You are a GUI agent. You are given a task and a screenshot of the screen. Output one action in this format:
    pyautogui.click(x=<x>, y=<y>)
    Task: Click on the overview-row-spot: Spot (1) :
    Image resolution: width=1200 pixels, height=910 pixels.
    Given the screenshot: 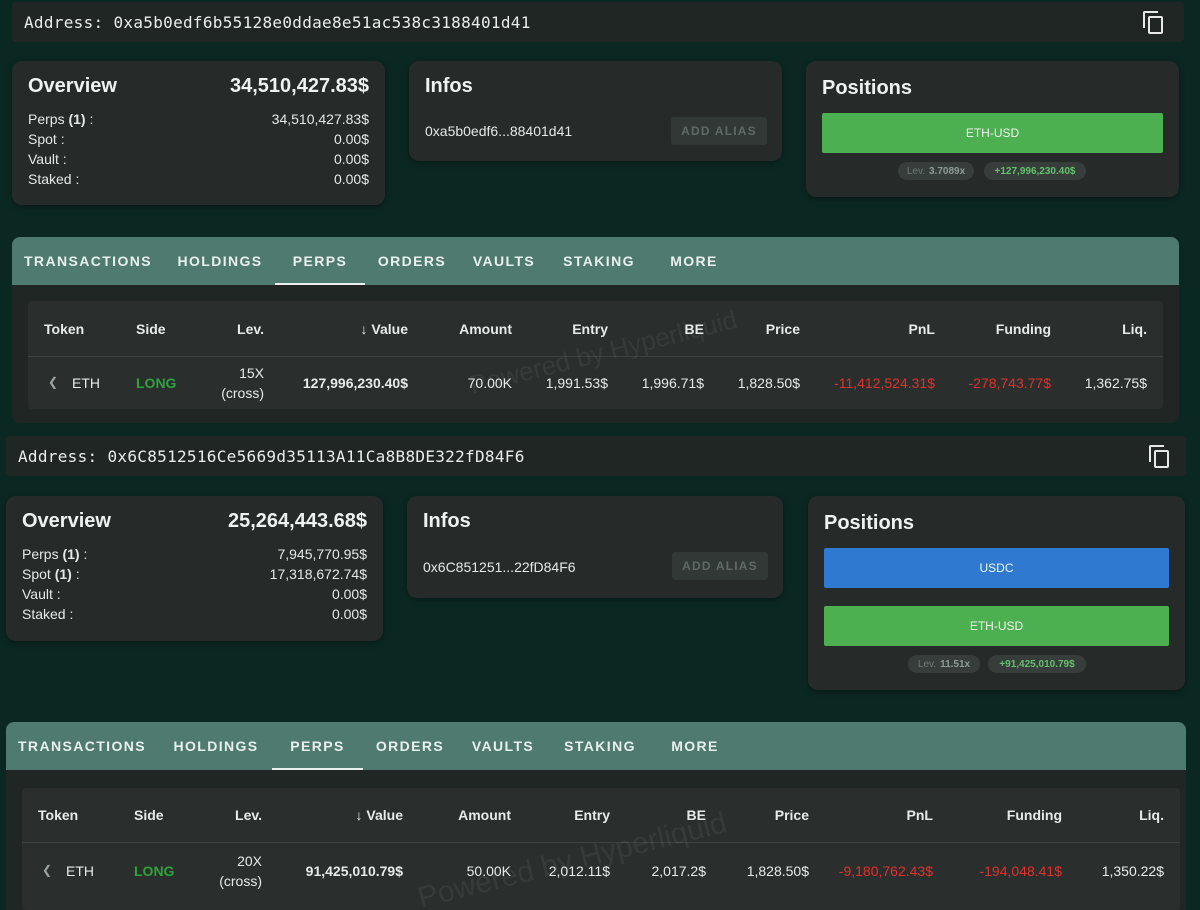 What is the action you would take?
    pyautogui.click(x=51, y=574)
    